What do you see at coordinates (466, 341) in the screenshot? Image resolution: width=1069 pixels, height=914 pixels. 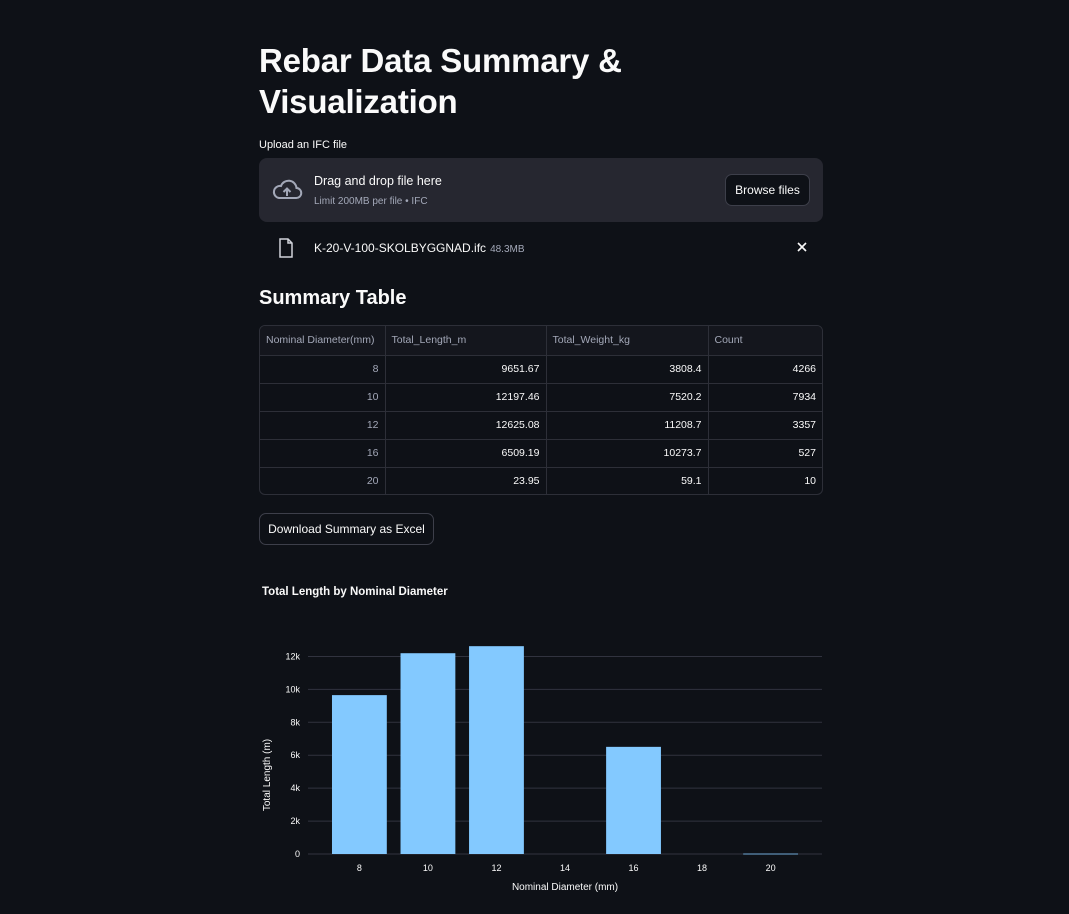 I see `column-header: Total_Length_m` at bounding box center [466, 341].